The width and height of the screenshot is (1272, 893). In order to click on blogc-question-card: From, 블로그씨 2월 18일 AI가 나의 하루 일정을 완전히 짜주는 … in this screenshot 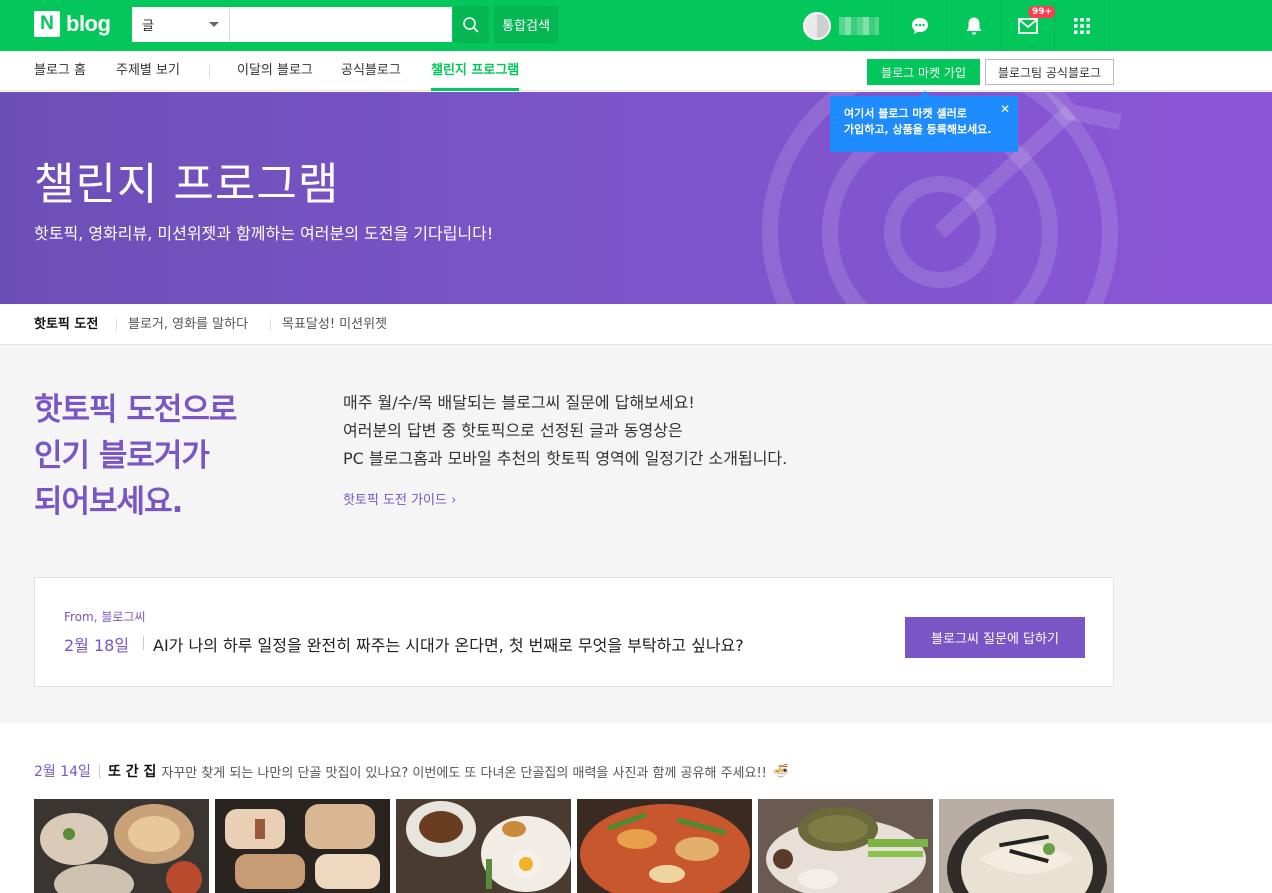, I will do `click(574, 632)`.